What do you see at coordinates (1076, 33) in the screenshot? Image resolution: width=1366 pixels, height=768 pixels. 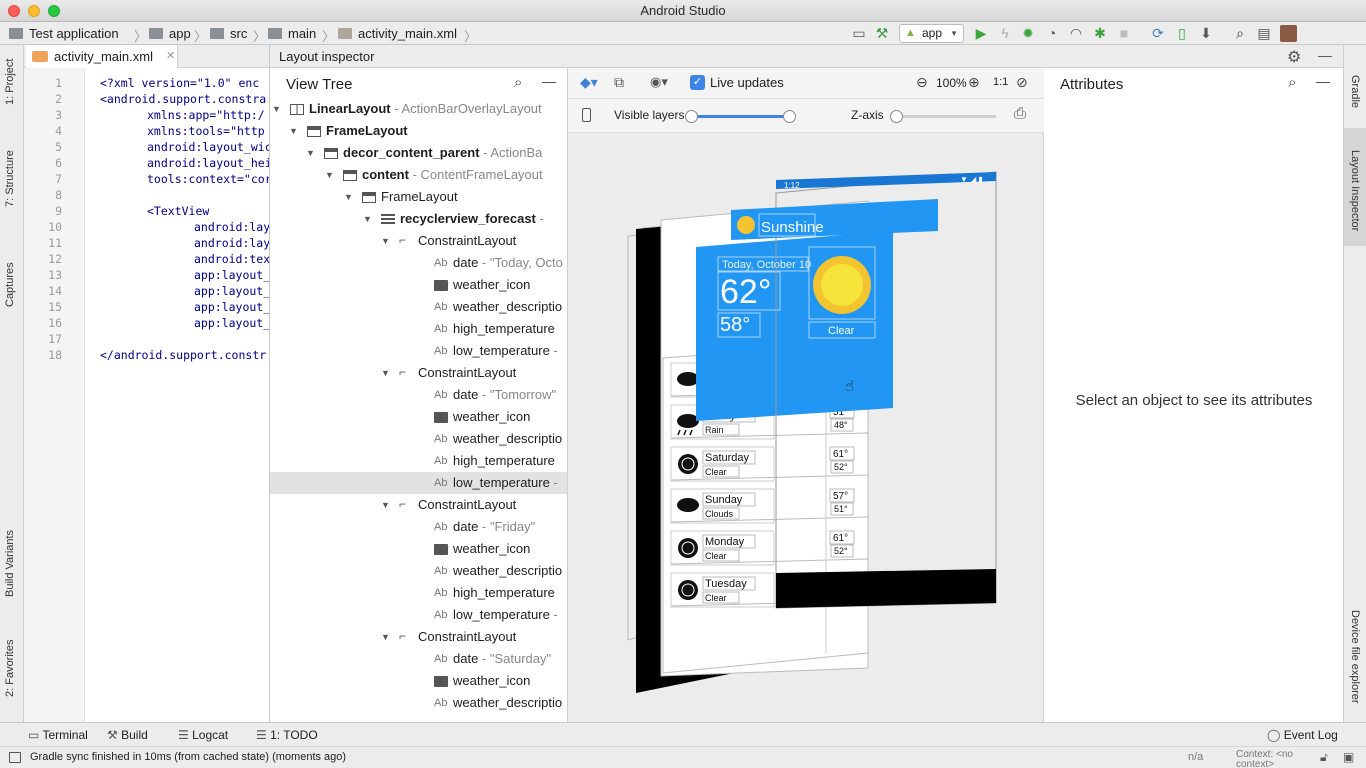 I see `coverage-icon: ◠` at bounding box center [1076, 33].